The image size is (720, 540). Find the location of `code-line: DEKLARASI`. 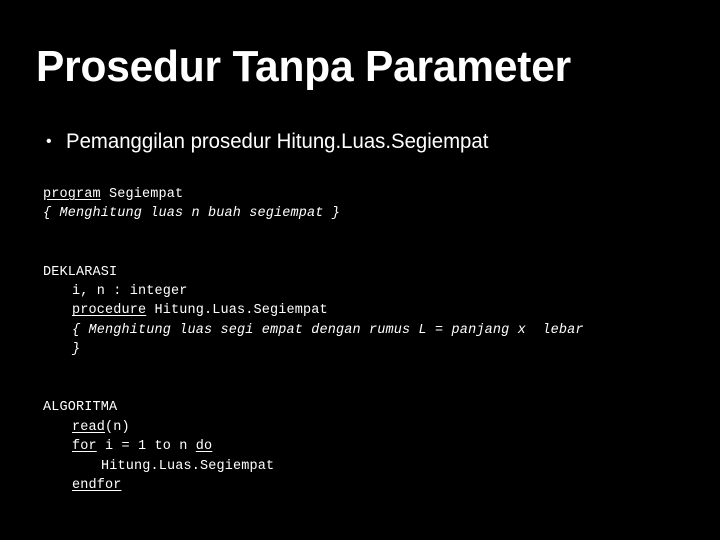

code-line: DEKLARASI is located at coordinates (378, 272).